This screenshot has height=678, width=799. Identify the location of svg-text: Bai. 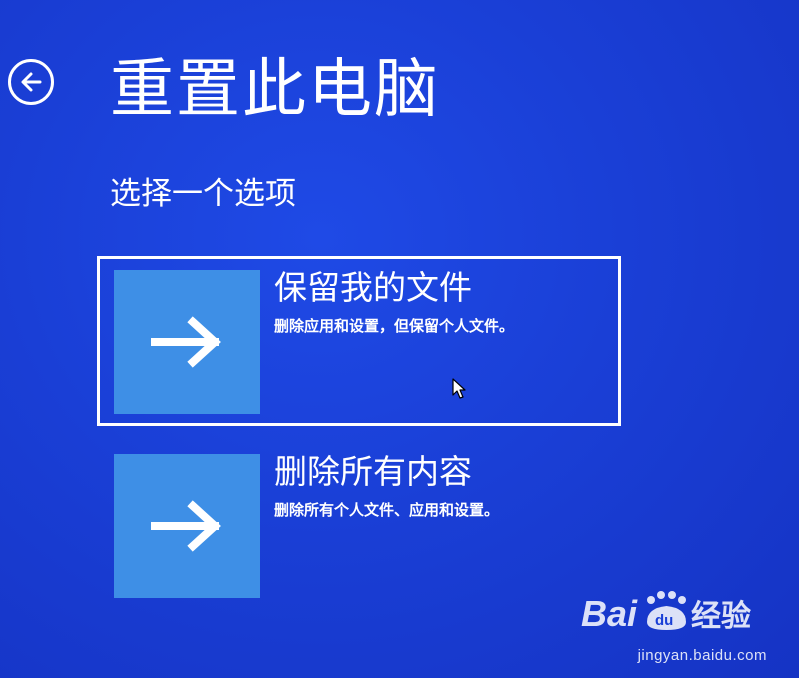
(609, 613).